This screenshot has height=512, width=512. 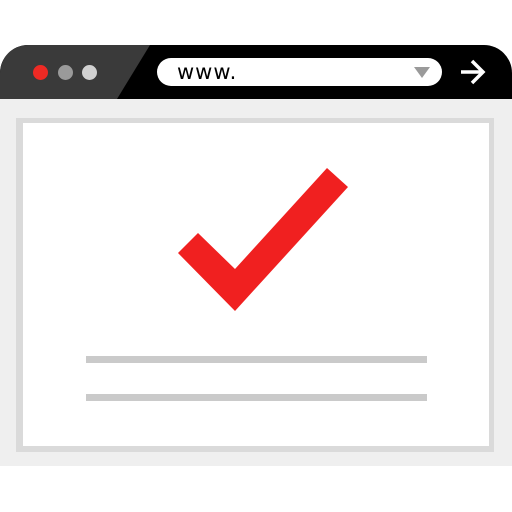 I want to click on titlebar-shade, so click(x=75, y=72).